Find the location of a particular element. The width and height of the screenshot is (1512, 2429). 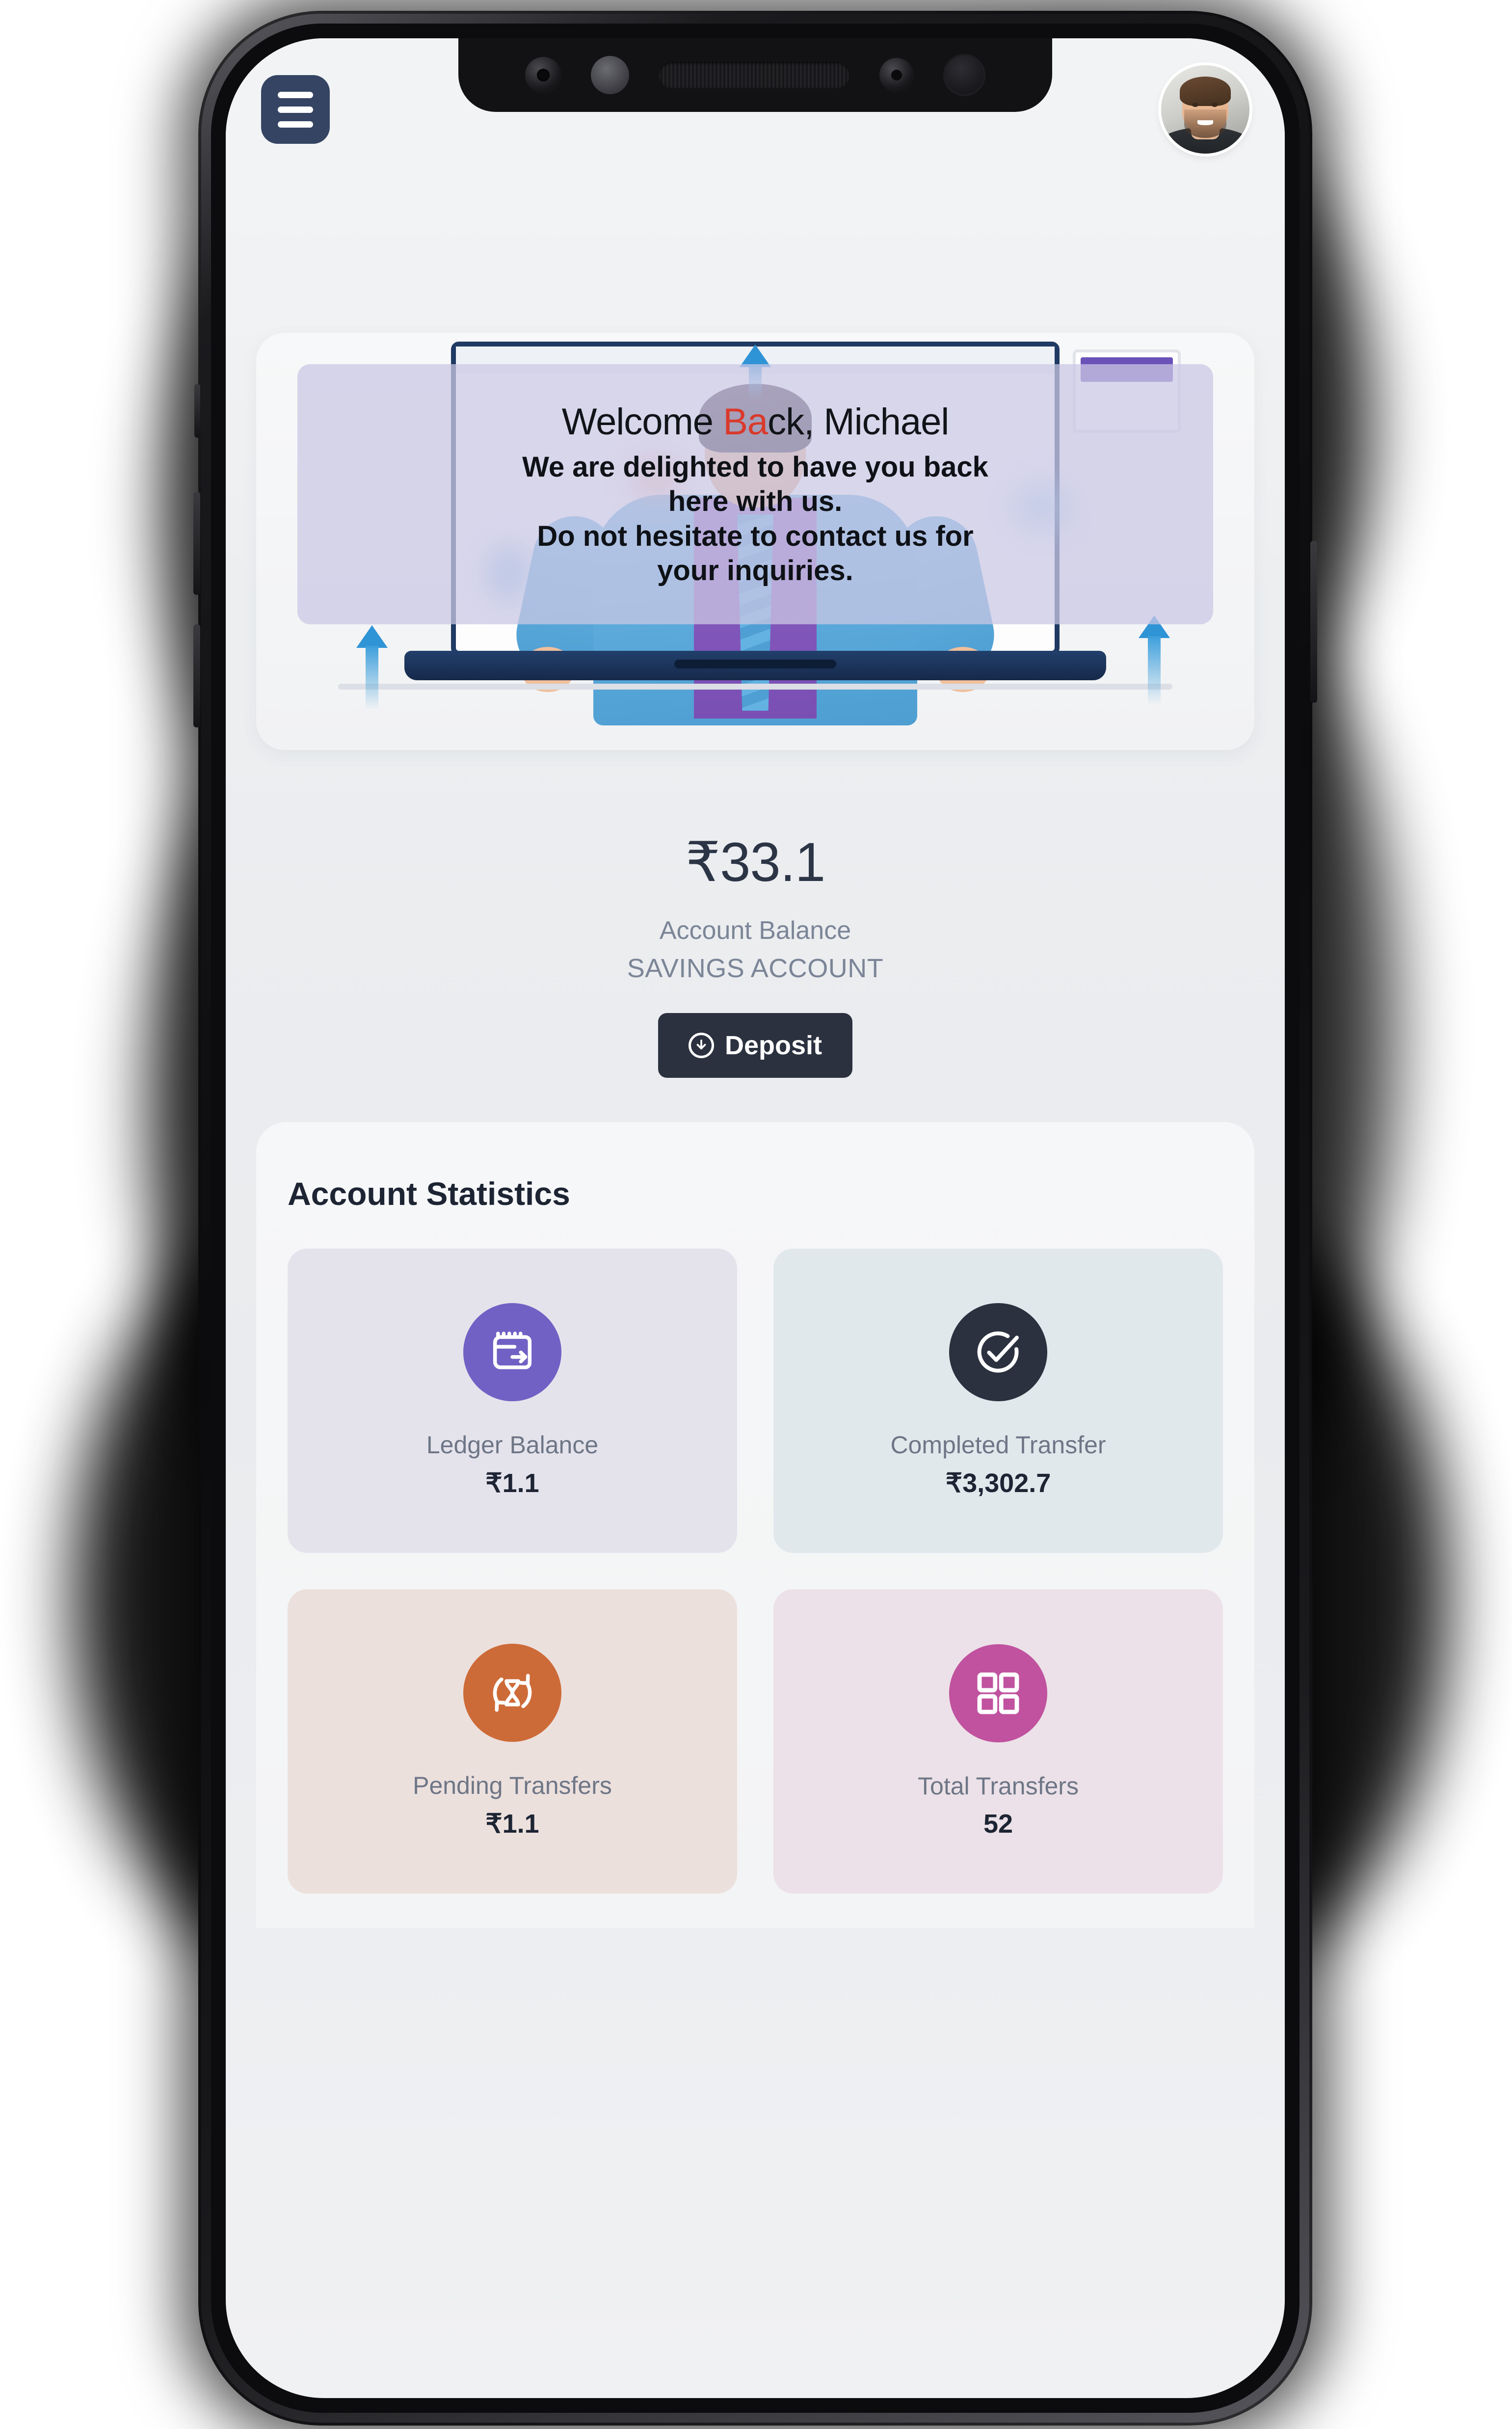

hamburger-menu-icon is located at coordinates (295, 109).